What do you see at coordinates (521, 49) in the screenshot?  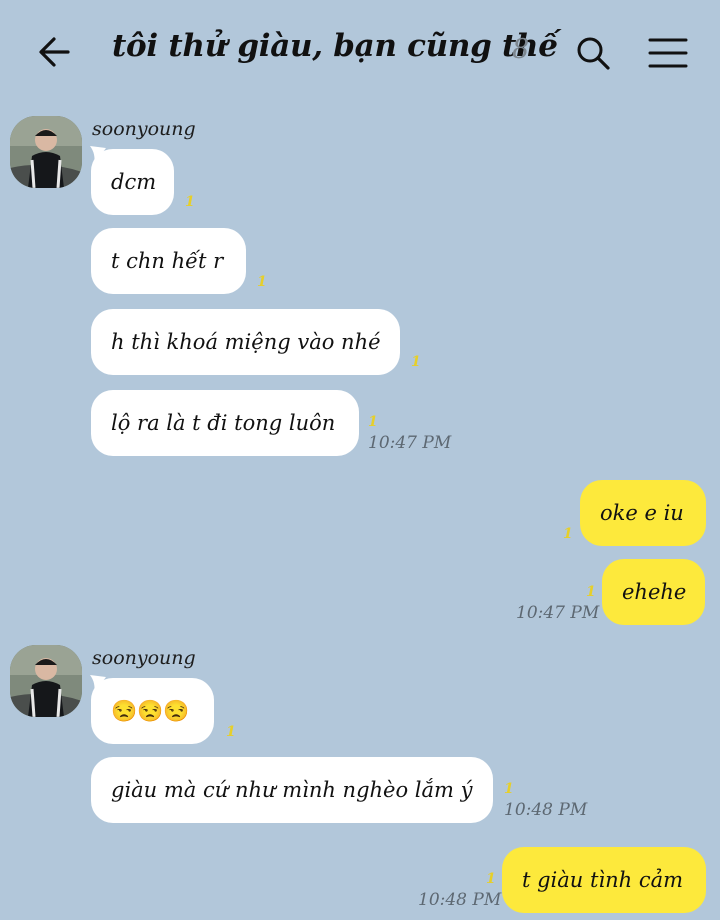 I see `member-count: 8` at bounding box center [521, 49].